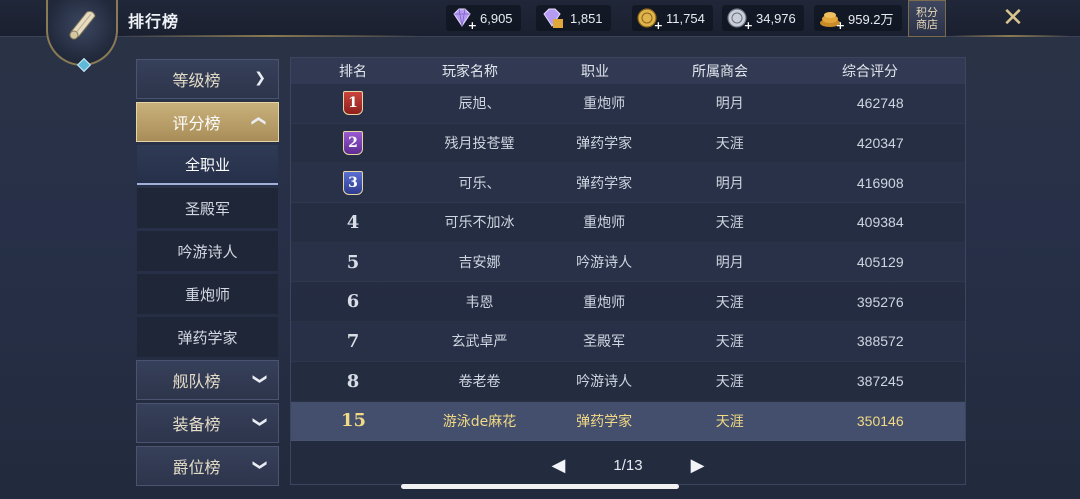 The image size is (1080, 499). I want to click on rank-cell: 15, so click(353, 420).